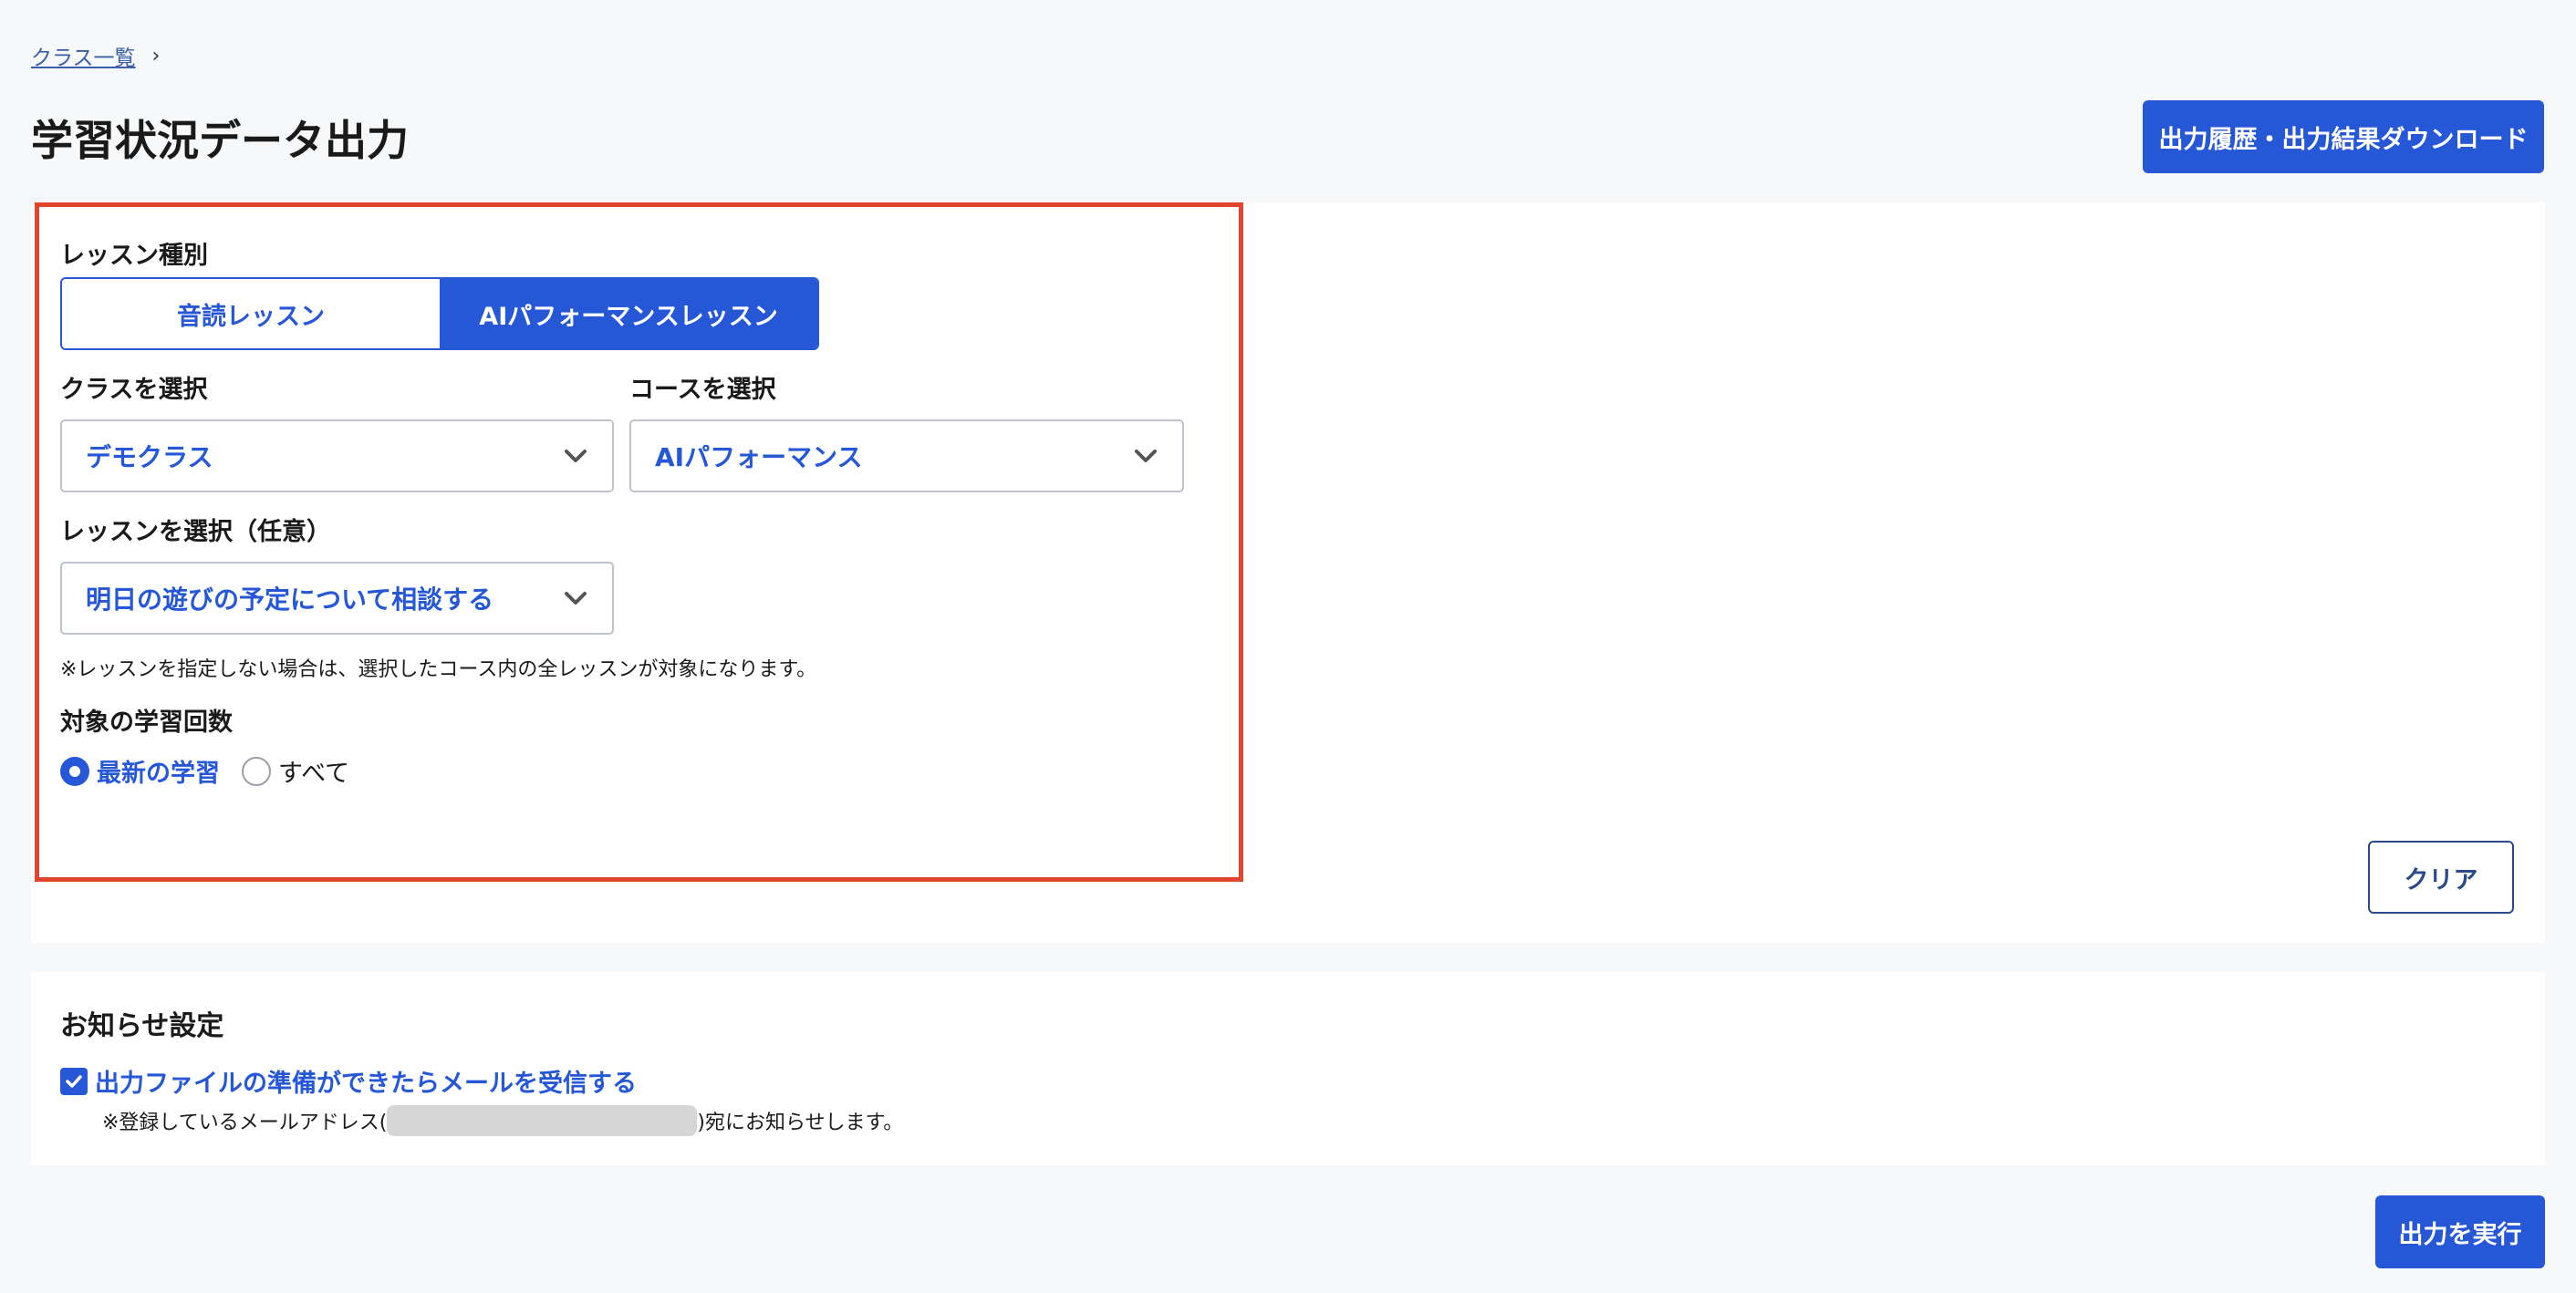  I want to click on breadcrumb: クラス一覧 ›, so click(95, 55).